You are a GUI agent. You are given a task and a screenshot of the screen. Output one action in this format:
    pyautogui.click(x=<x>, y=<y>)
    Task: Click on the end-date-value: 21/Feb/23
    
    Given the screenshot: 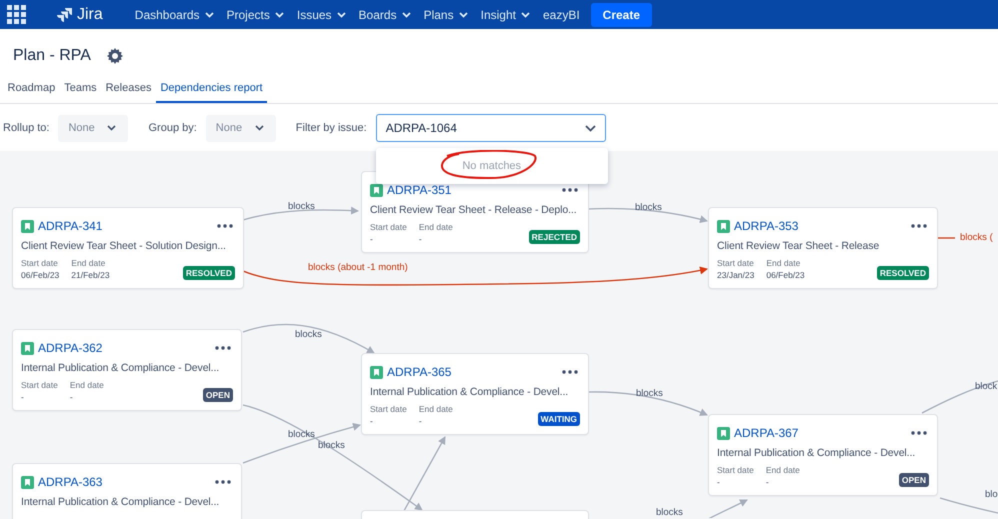 What is the action you would take?
    pyautogui.click(x=90, y=275)
    